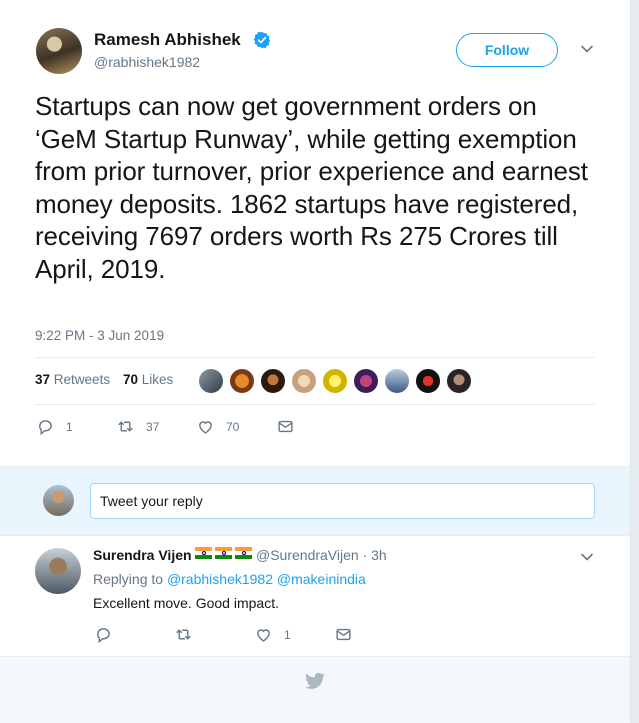 The width and height of the screenshot is (639, 723). What do you see at coordinates (321, 555) in the screenshot?
I see `reply-handle-time: @SurendraVijen · 3h` at bounding box center [321, 555].